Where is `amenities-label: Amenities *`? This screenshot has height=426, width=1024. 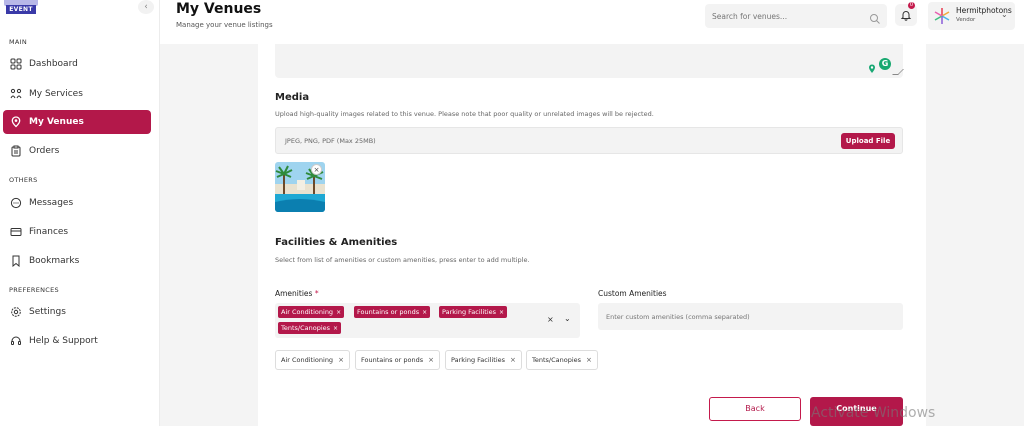 amenities-label: Amenities * is located at coordinates (297, 293).